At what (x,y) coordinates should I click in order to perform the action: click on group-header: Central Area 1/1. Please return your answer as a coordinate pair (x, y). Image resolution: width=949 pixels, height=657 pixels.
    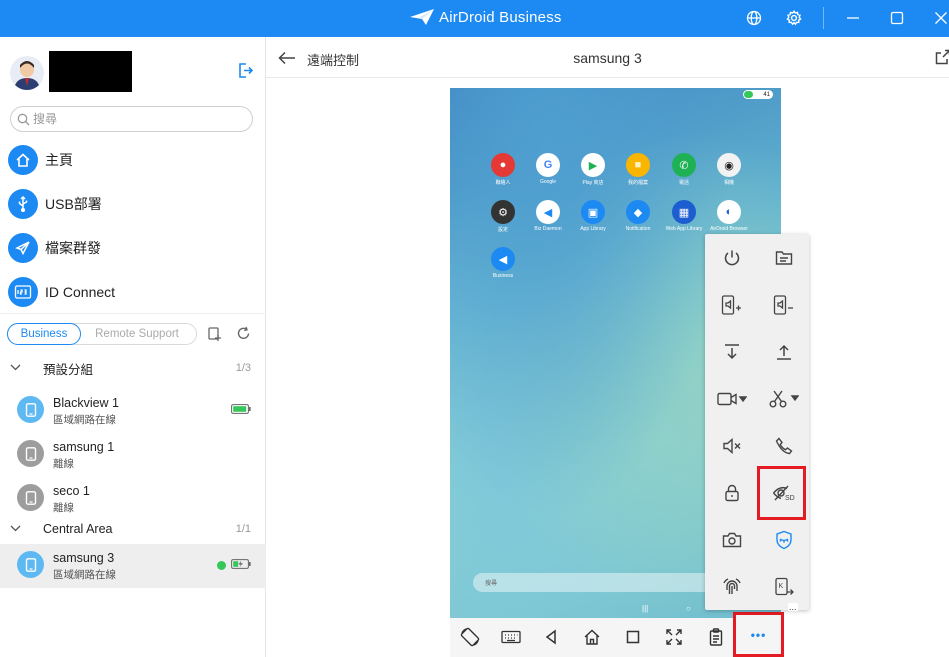
    Looking at the image, I should click on (133, 529).